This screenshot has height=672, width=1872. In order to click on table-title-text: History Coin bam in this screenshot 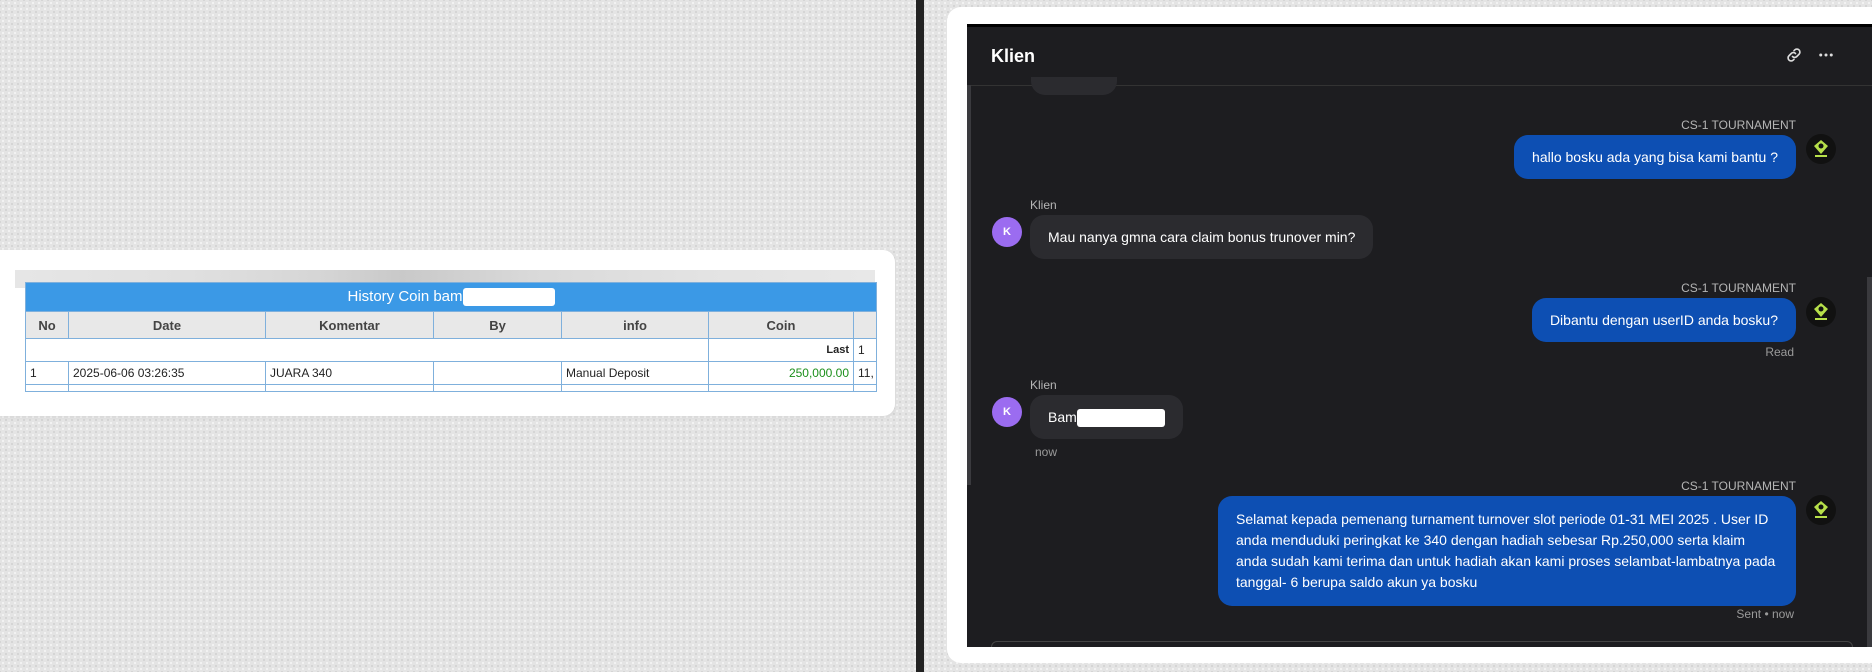, I will do `click(405, 296)`.